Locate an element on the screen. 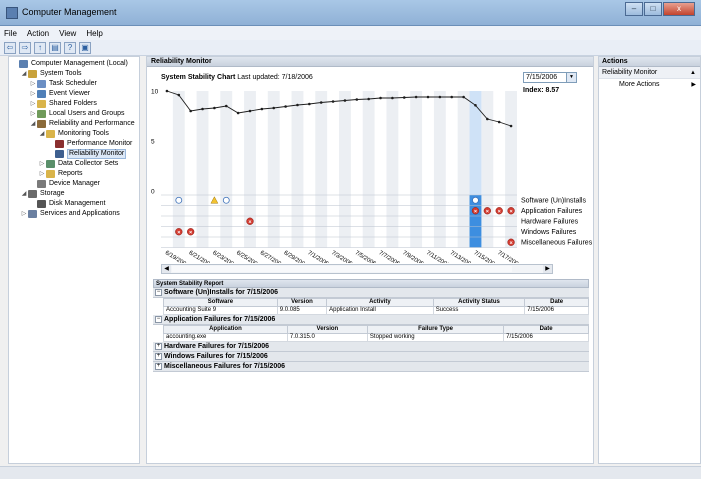 The width and height of the screenshot is (701, 479). column-header: Failure Type is located at coordinates (435, 329).